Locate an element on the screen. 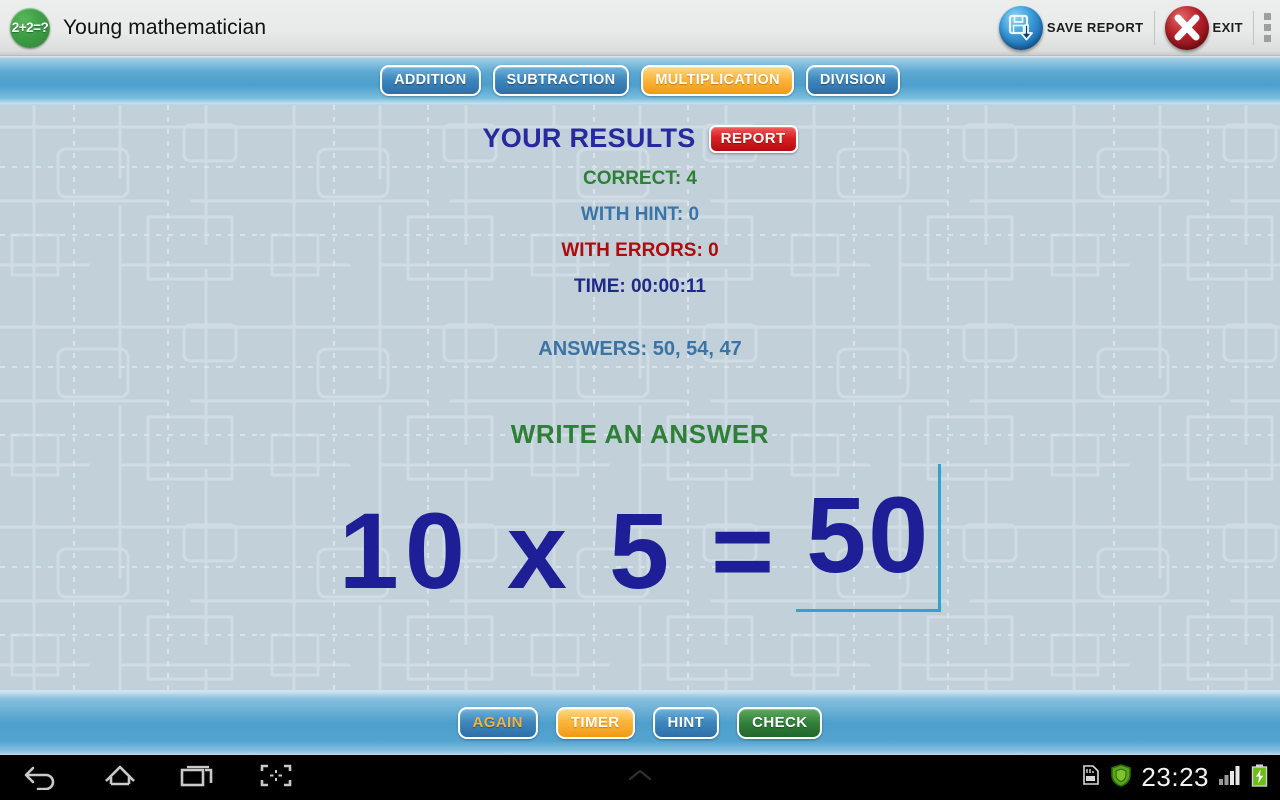 The image size is (1280, 800). status-clock: 23:23 is located at coordinates (1175, 777).